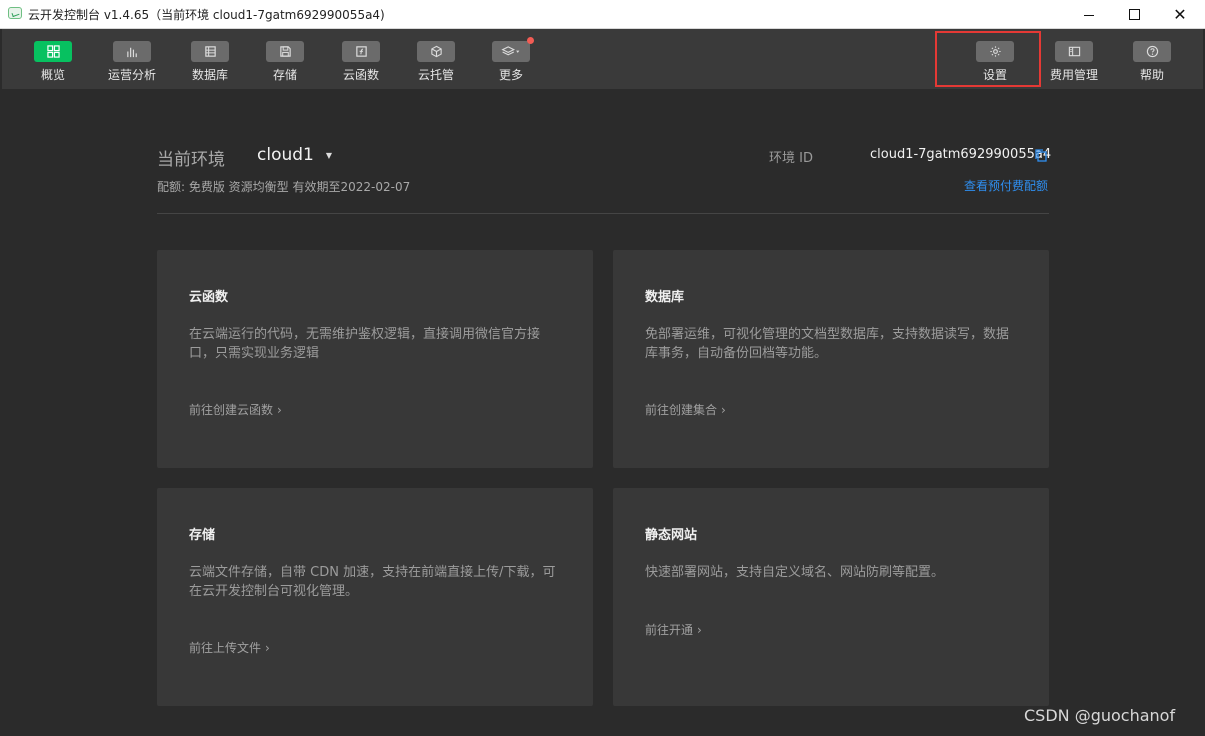  Describe the element at coordinates (510, 75) in the screenshot. I see `tab-more-label: 更多` at that location.